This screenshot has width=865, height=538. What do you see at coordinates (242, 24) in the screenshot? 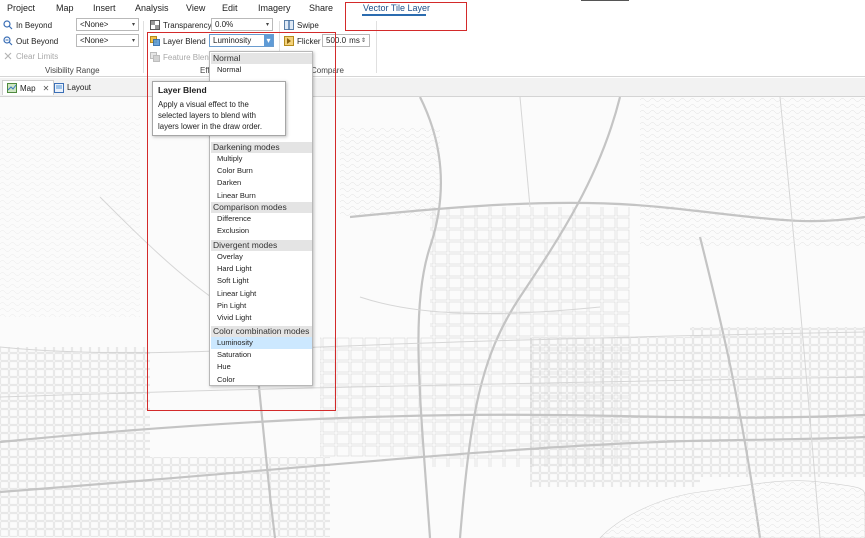
I see `transparency-combo: 0.0% ▾` at bounding box center [242, 24].